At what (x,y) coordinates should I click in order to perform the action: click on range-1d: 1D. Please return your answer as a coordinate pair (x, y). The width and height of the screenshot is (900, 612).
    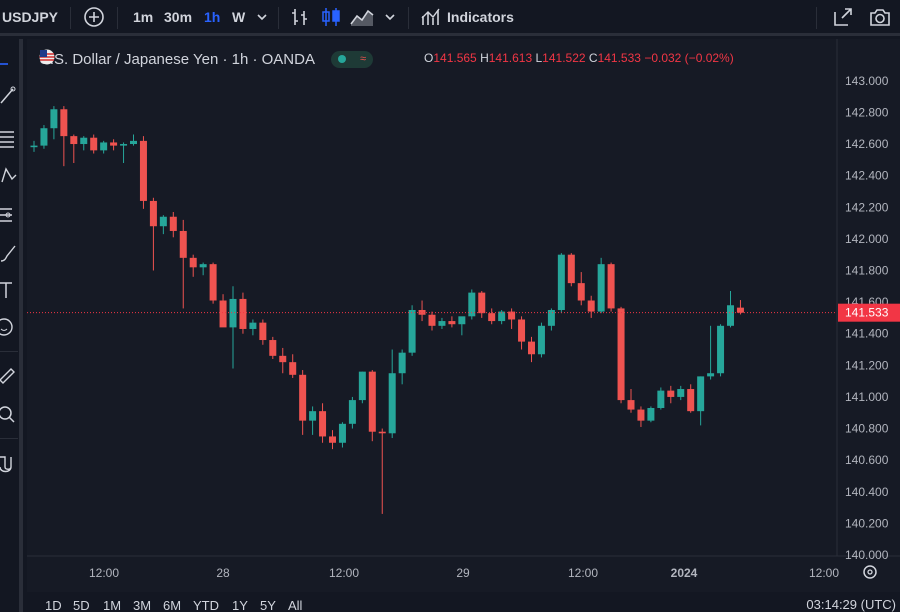
    Looking at the image, I should click on (53, 605).